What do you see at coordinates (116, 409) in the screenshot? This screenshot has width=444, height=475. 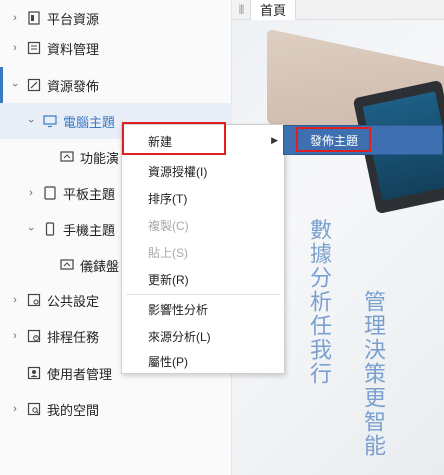 I see `sidebar-item-my-space: › 我的空間` at bounding box center [116, 409].